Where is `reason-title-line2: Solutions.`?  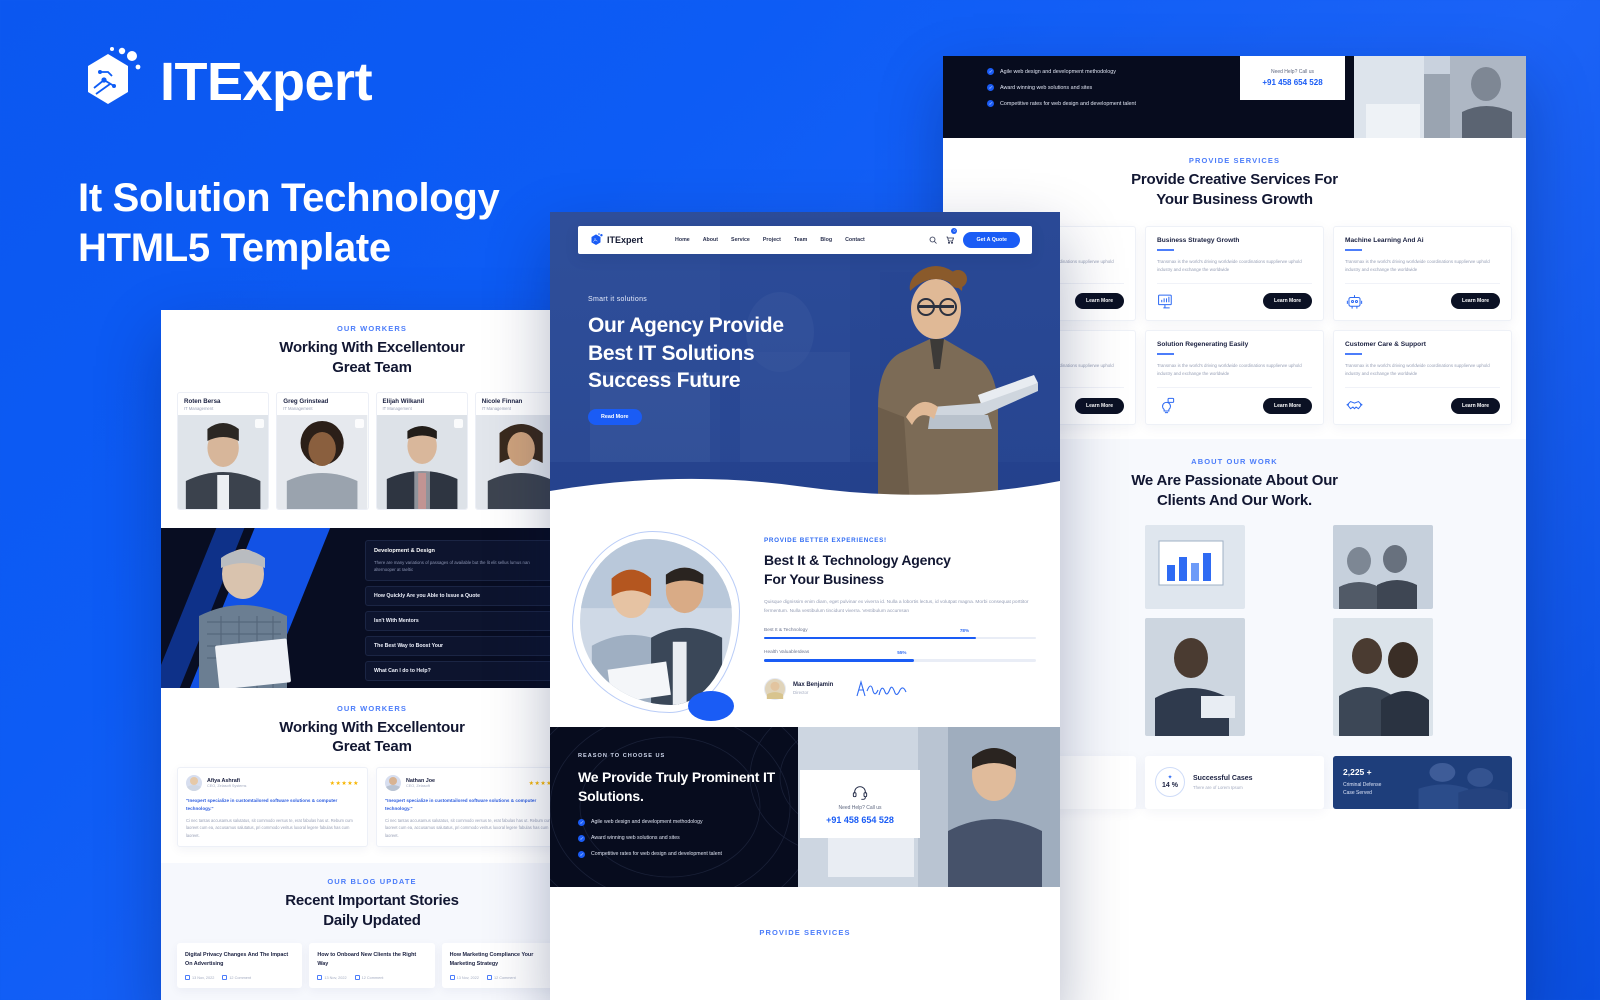 reason-title-line2: Solutions. is located at coordinates (611, 795).